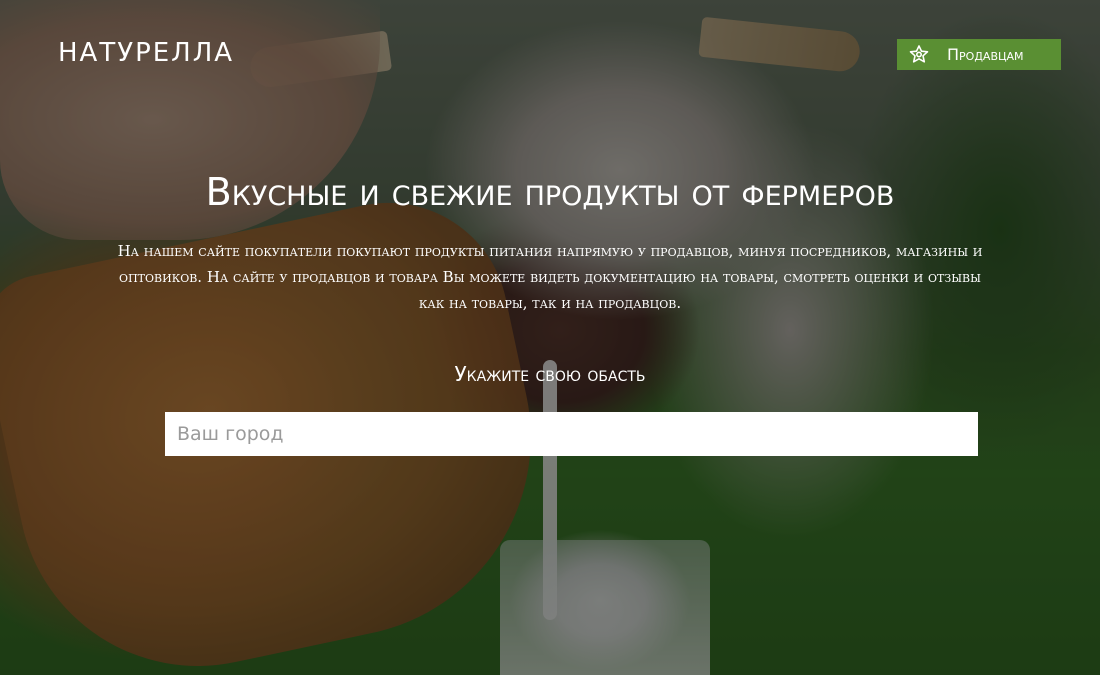  Describe the element at coordinates (146, 53) in the screenshot. I see `site-logo: НАТУРЕЛЛА` at that location.